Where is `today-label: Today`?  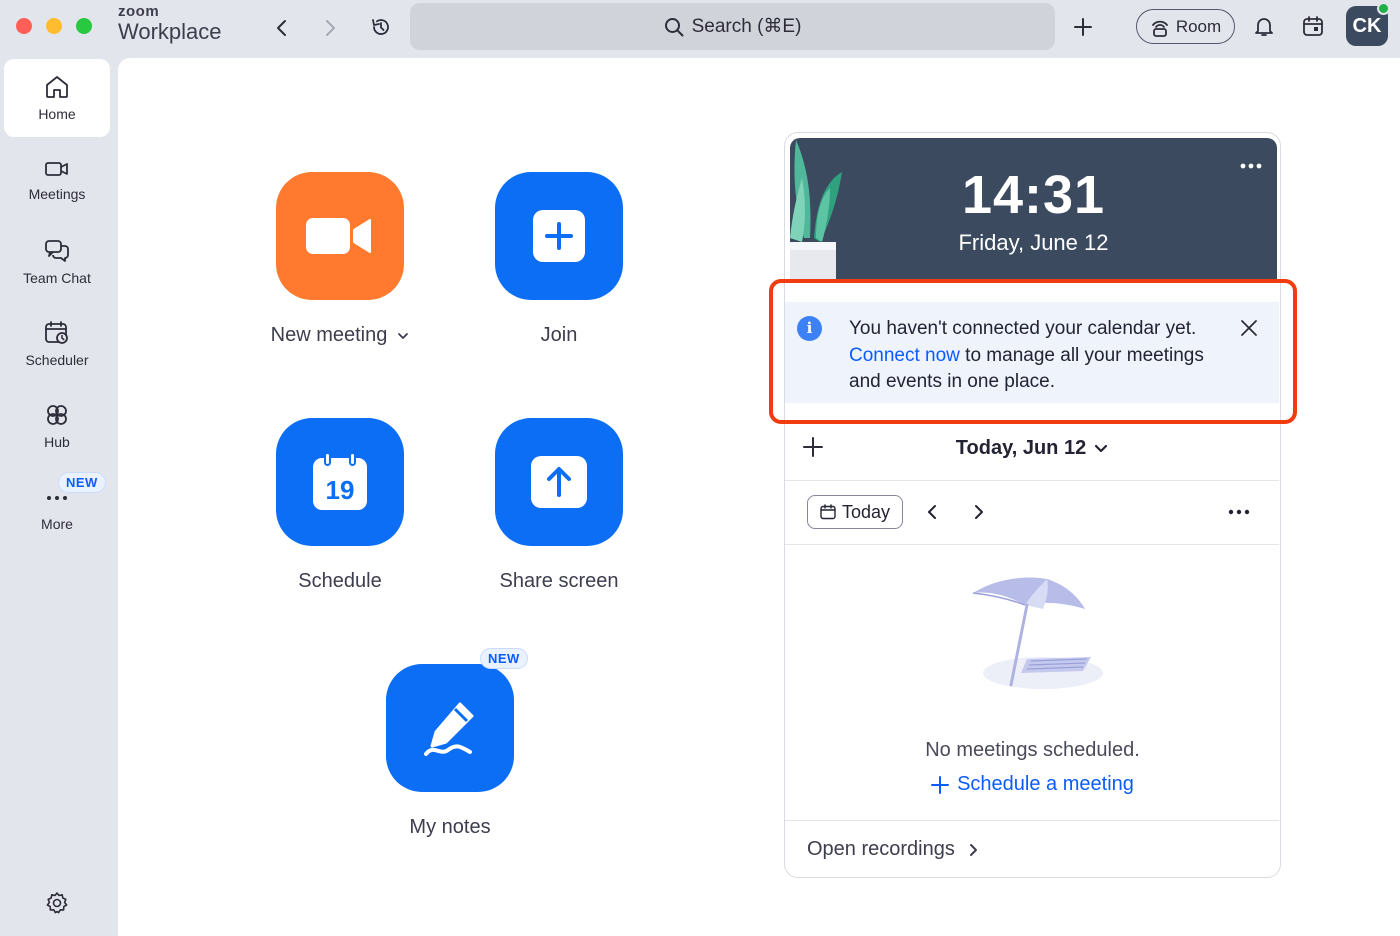 today-label: Today is located at coordinates (866, 511).